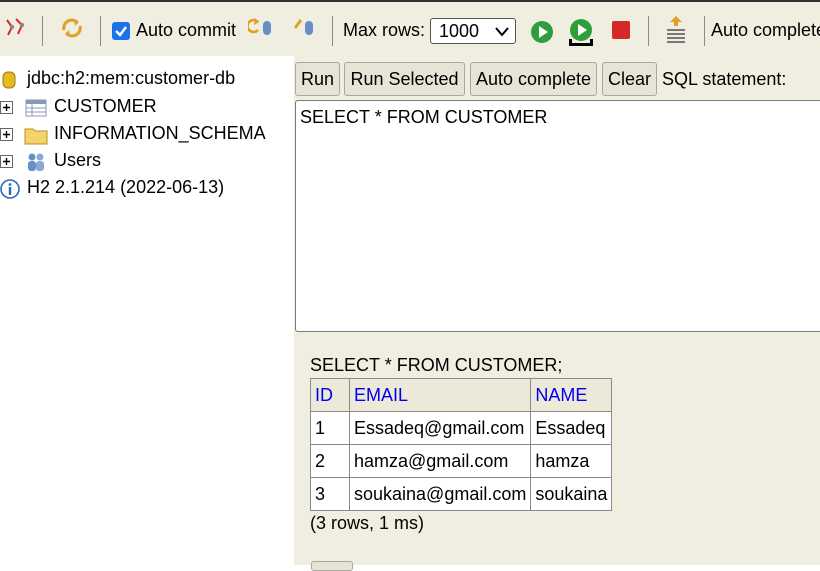 The height and width of the screenshot is (571, 820). I want to click on column-header-id: ID, so click(330, 395).